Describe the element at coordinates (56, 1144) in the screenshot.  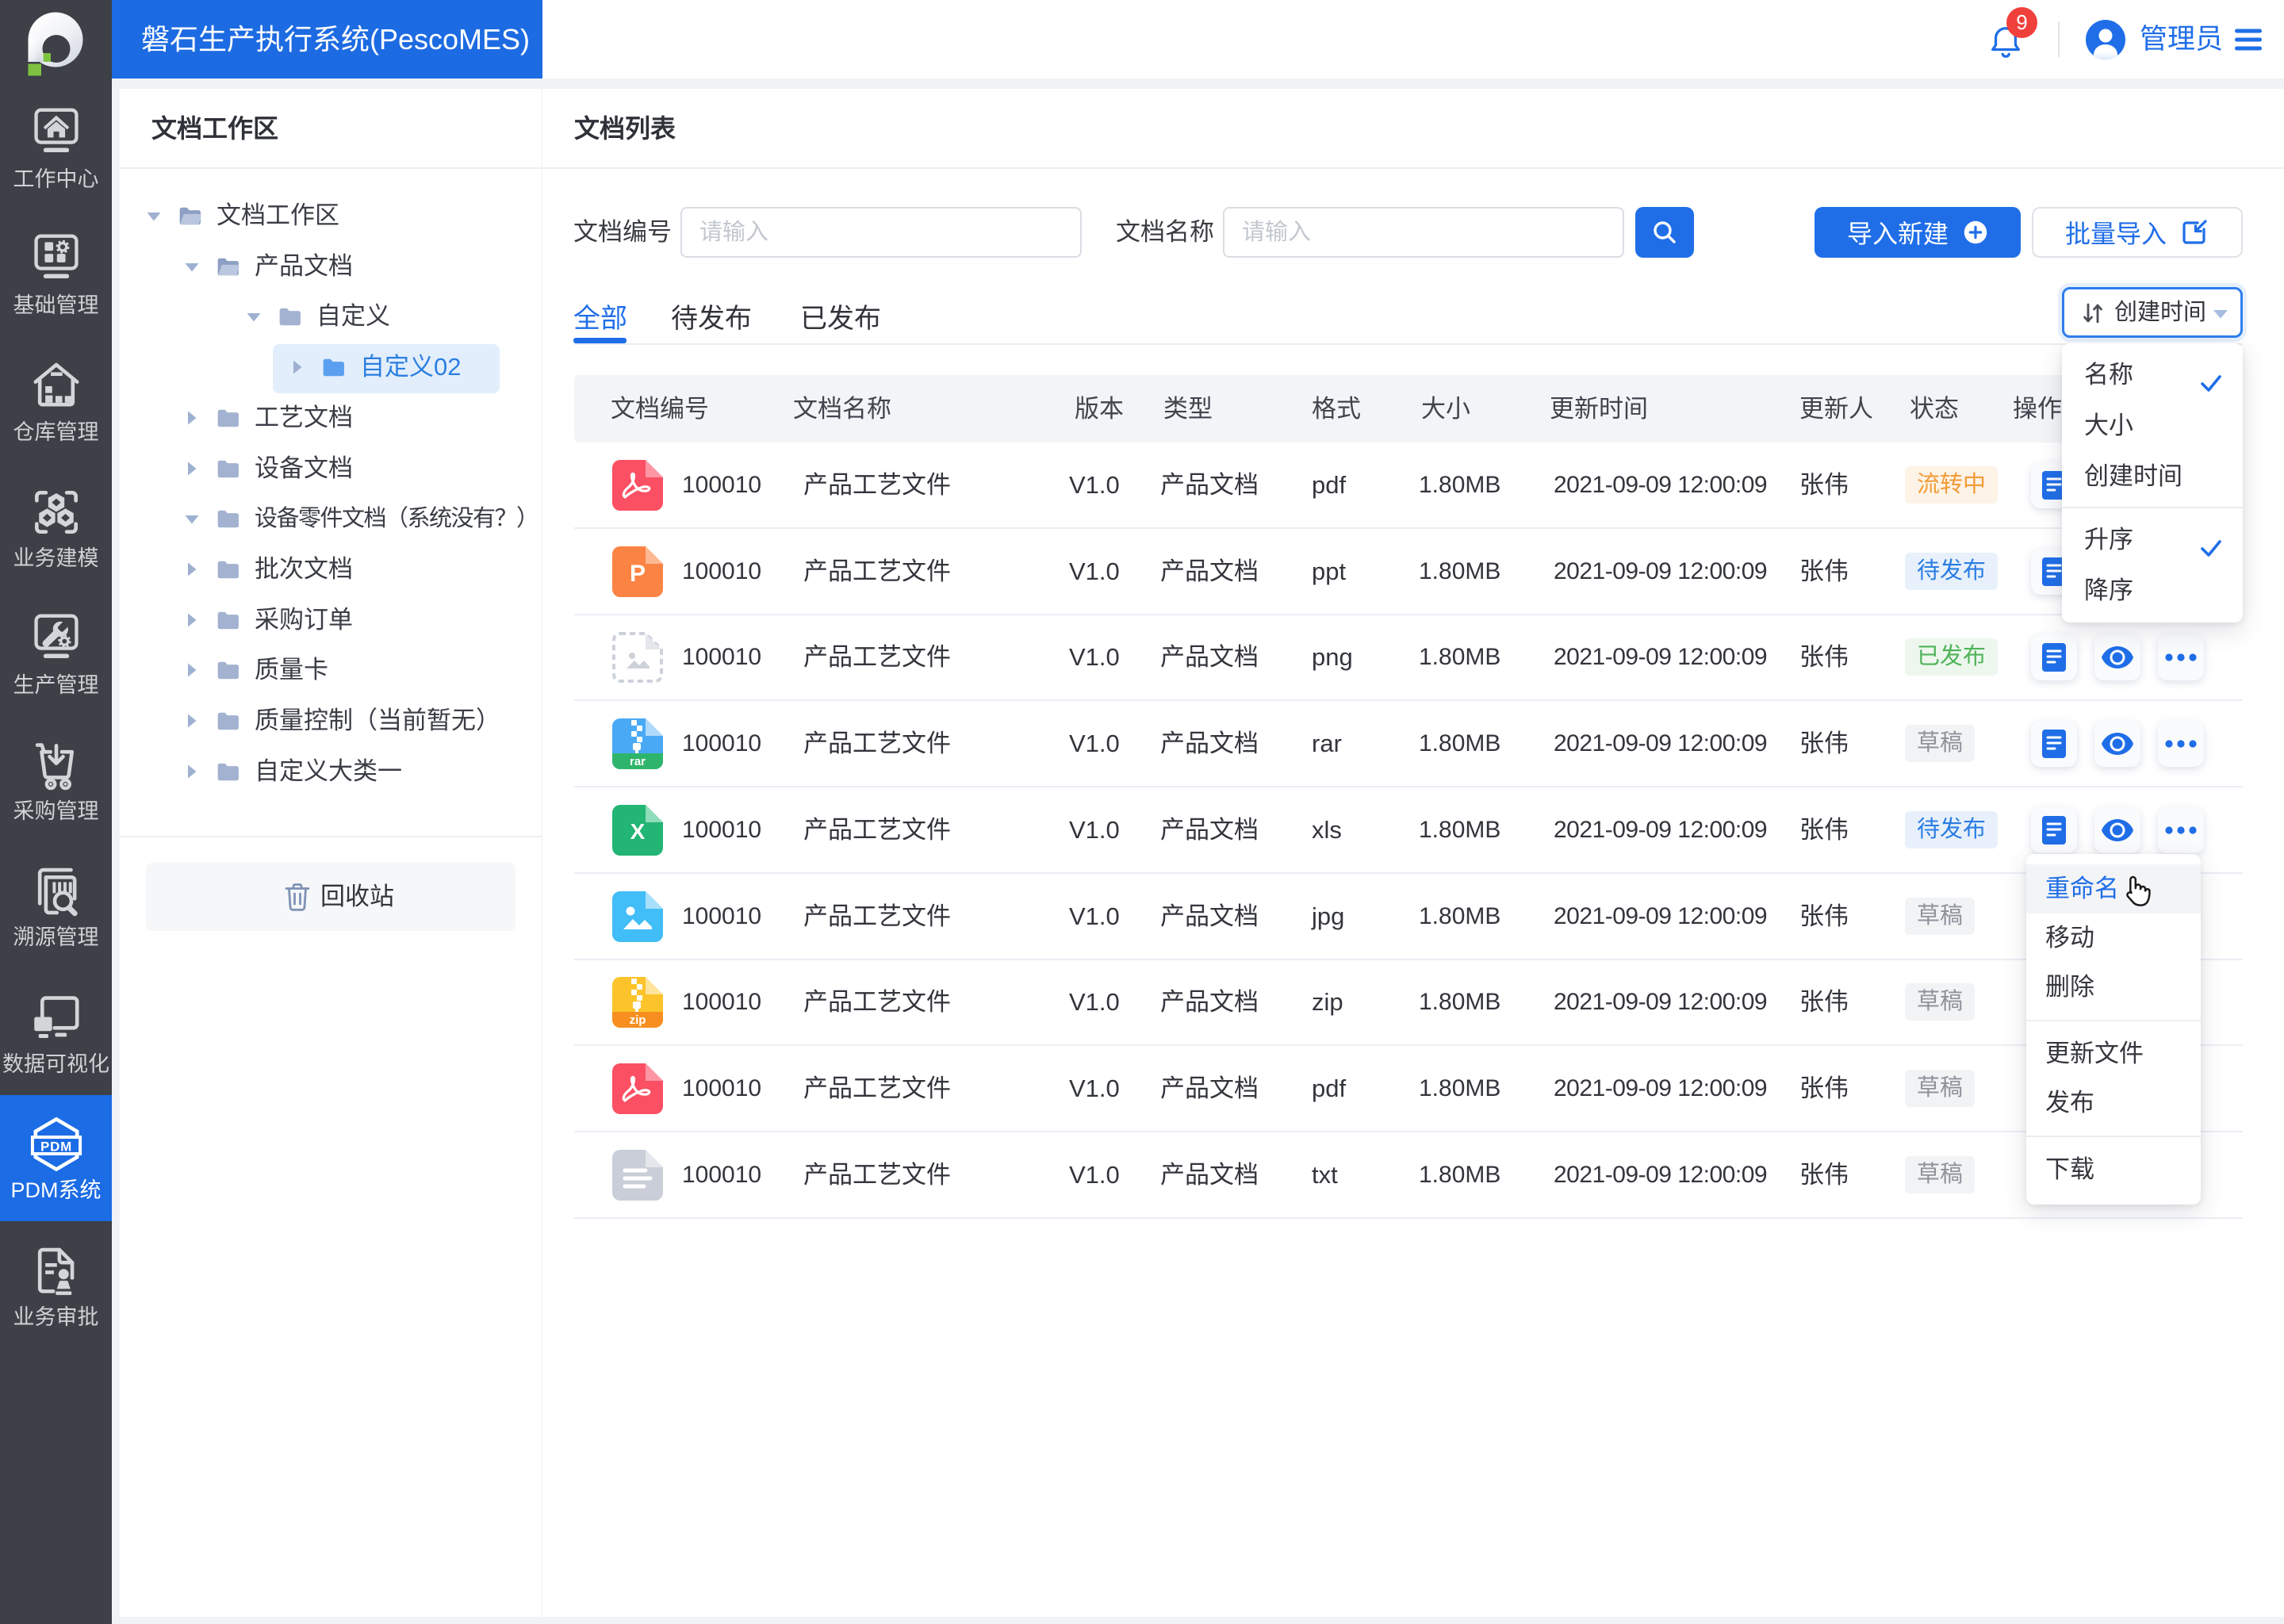
I see `pdm-icon: PDM` at that location.